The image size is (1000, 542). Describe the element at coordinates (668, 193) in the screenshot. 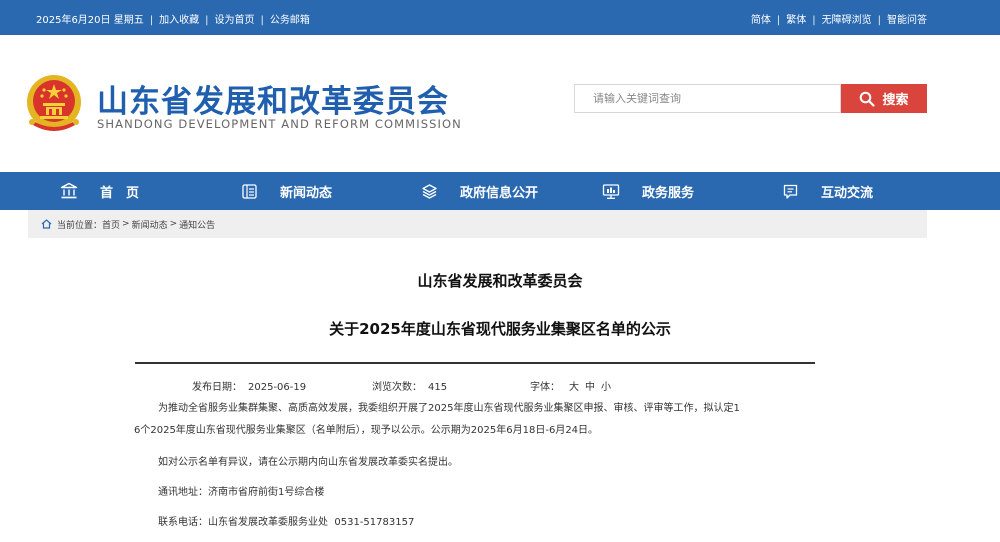

I see `nav-item-label: 政务服务` at that location.